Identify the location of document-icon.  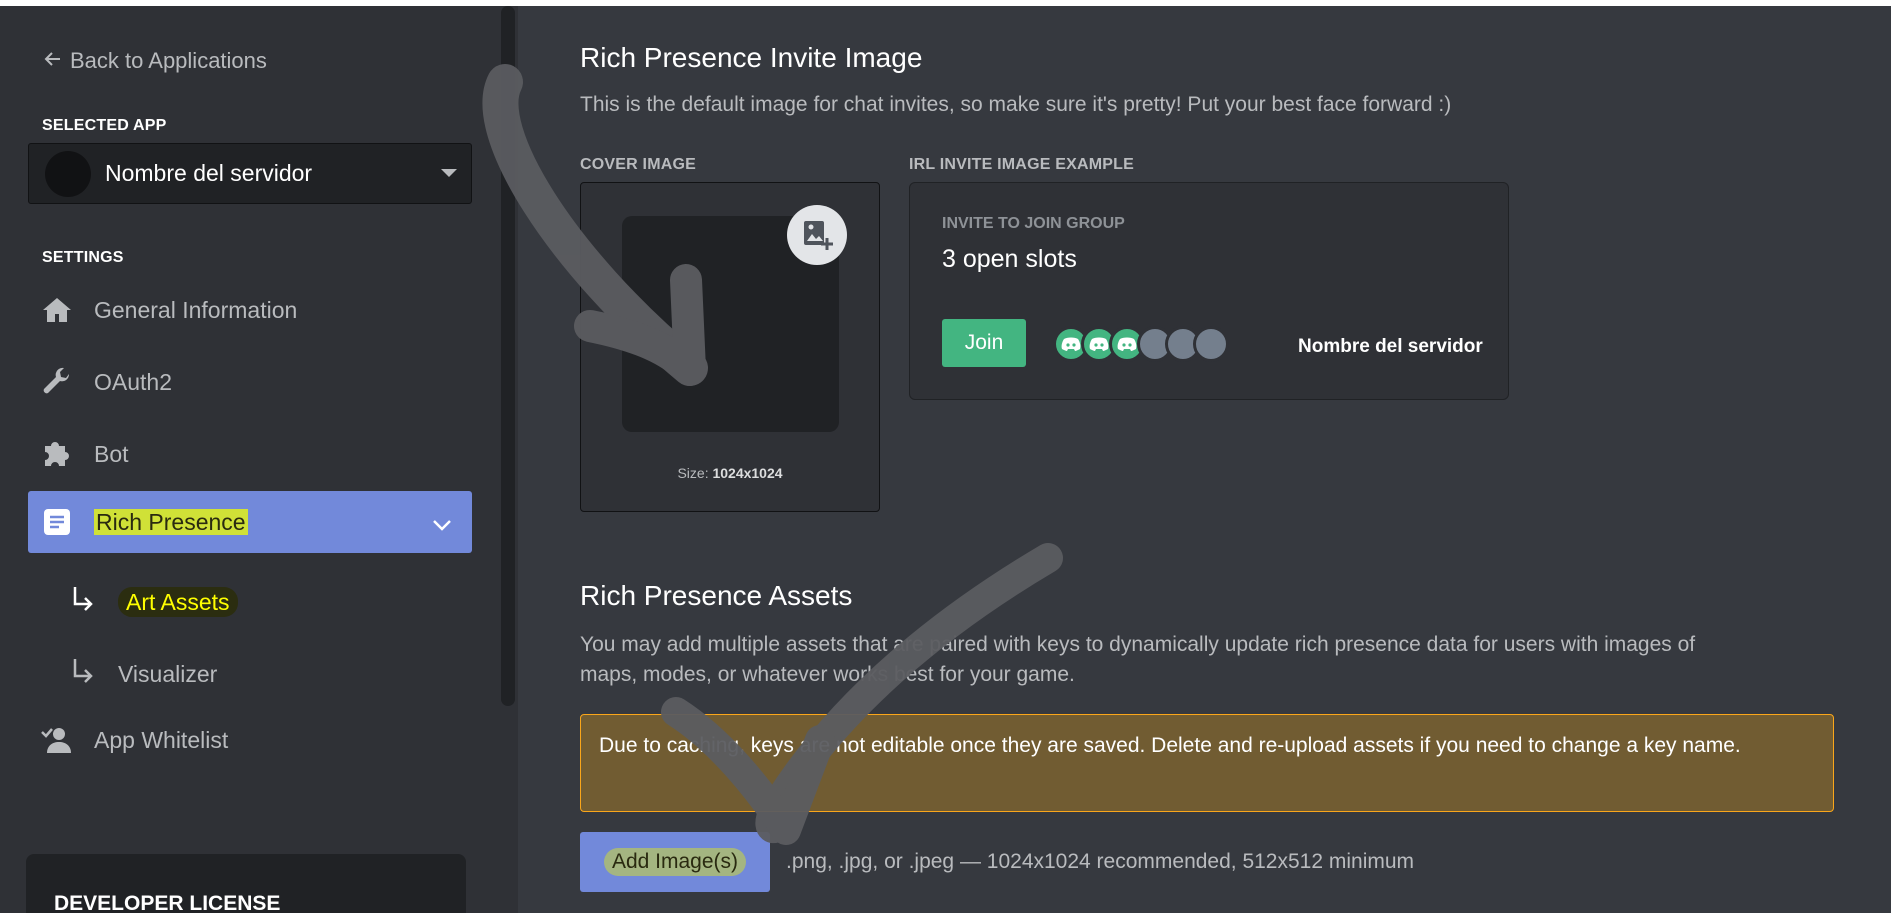
(57, 522).